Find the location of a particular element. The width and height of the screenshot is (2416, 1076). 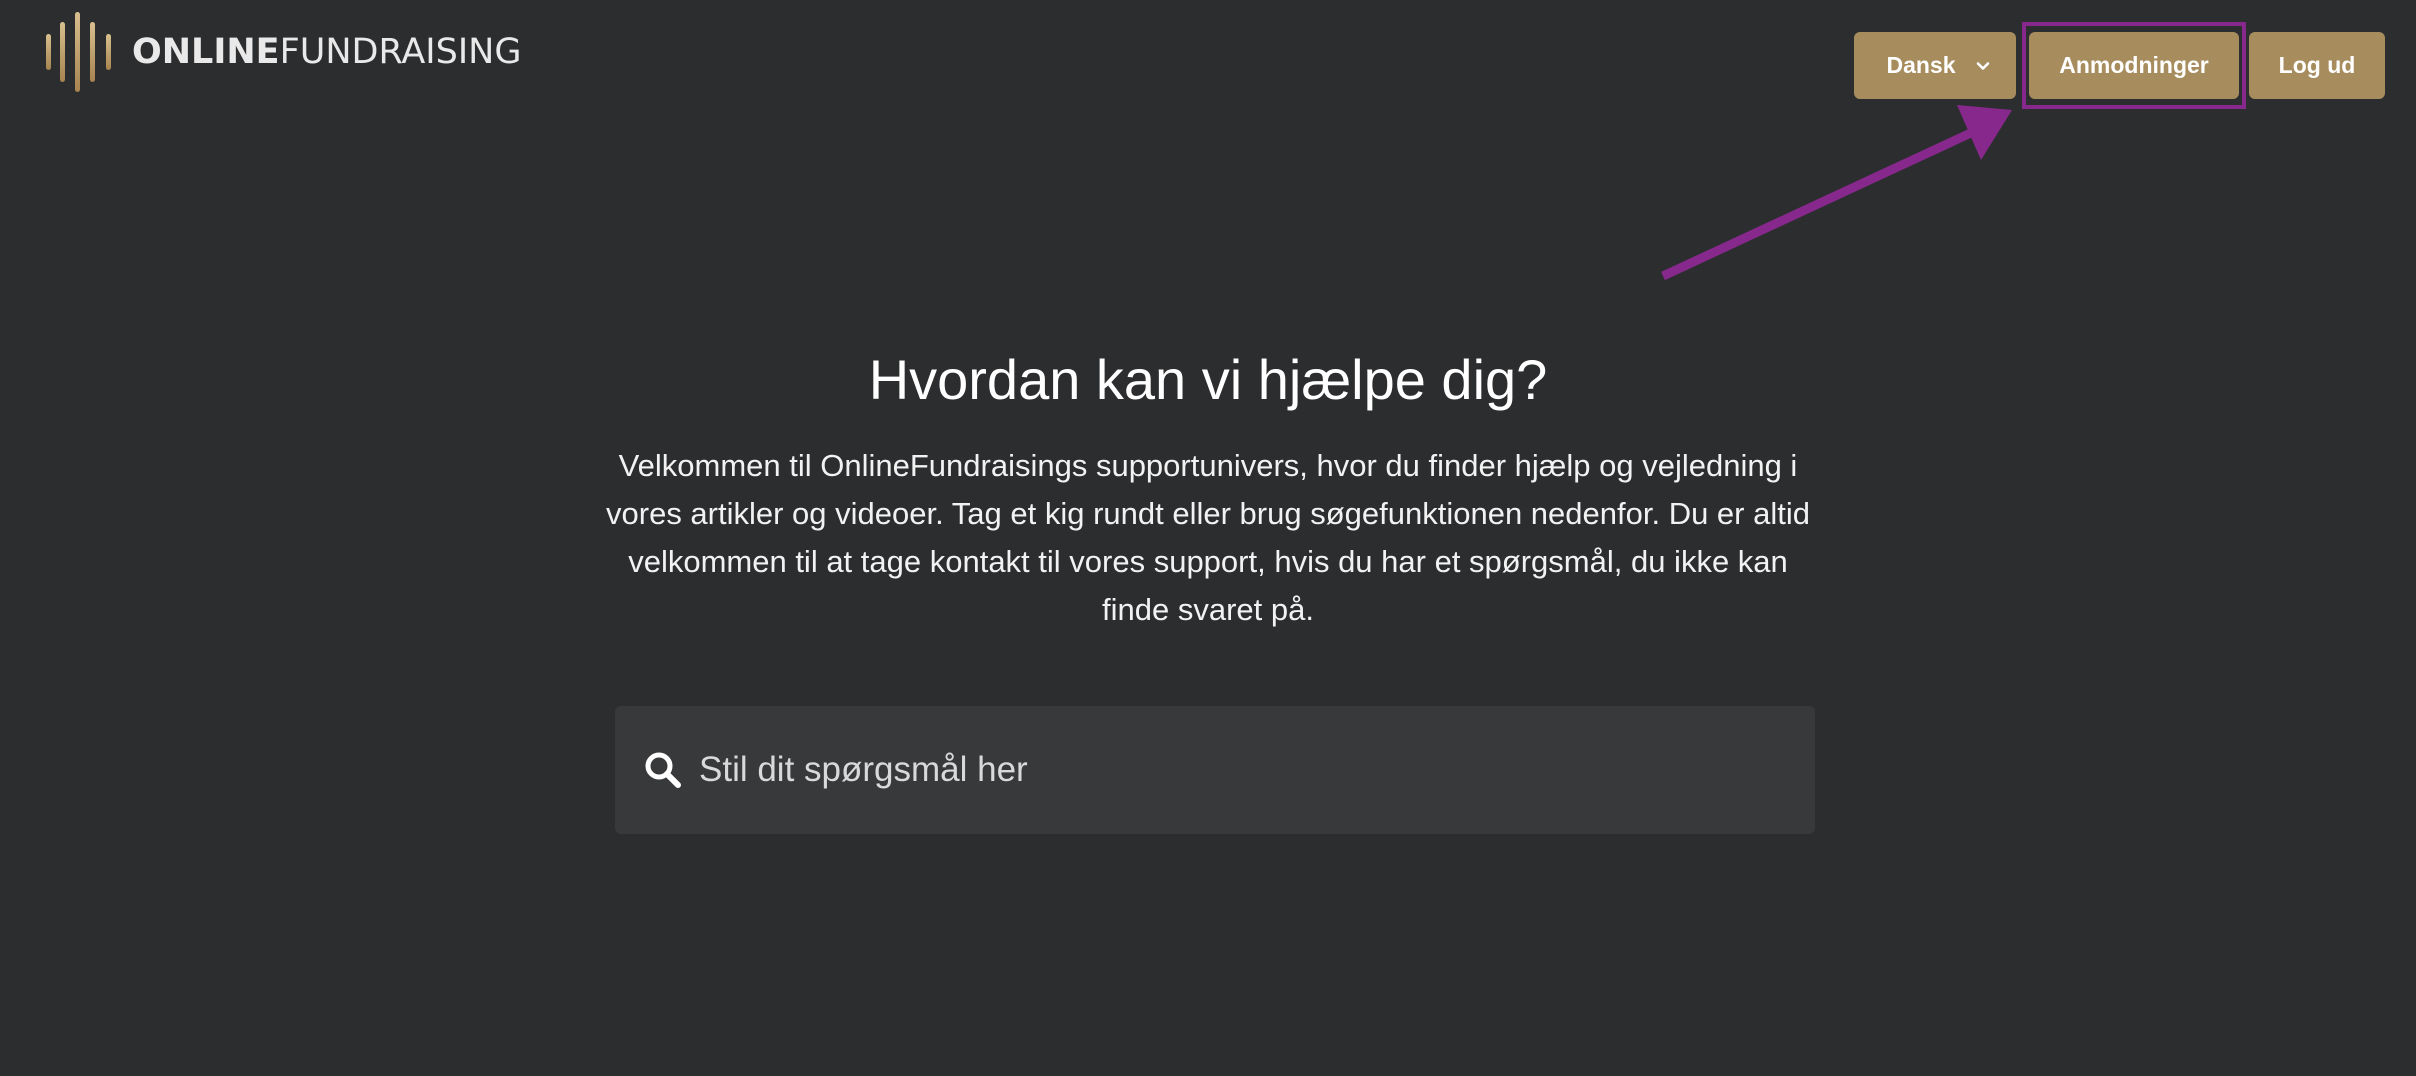

page-title: Hvordan kan vi hjælpe dig? is located at coordinates (1208, 379).